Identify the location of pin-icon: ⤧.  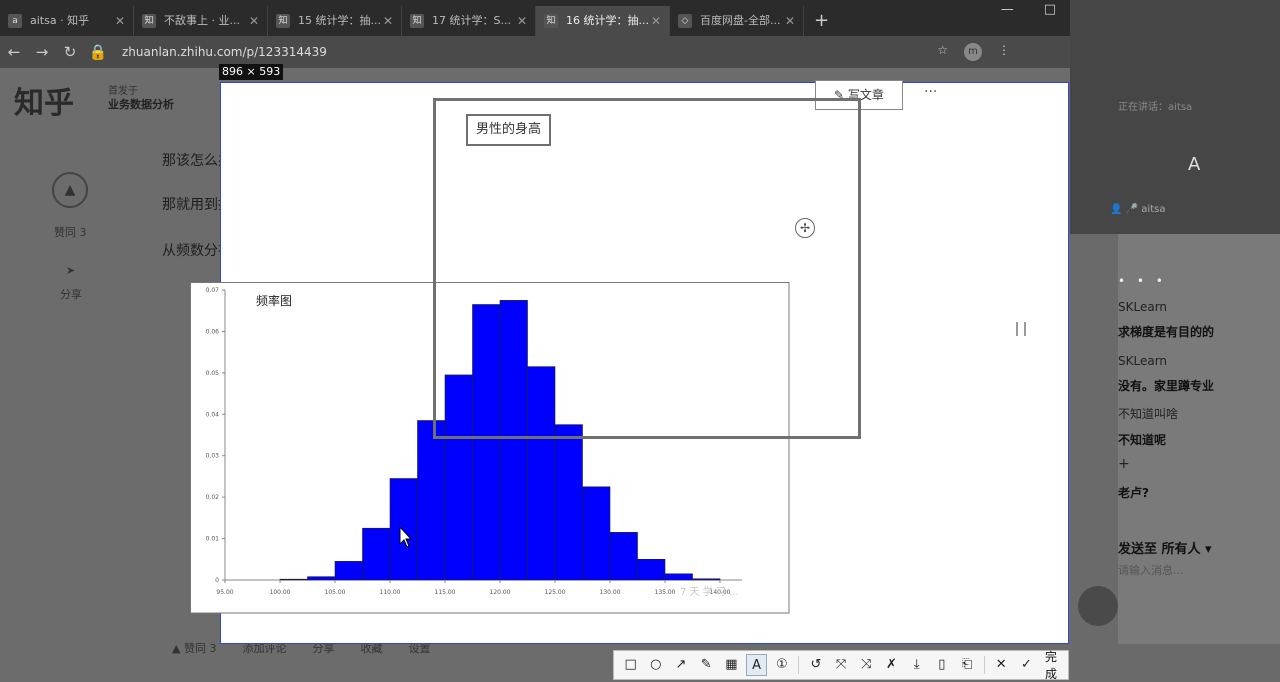
(841, 665).